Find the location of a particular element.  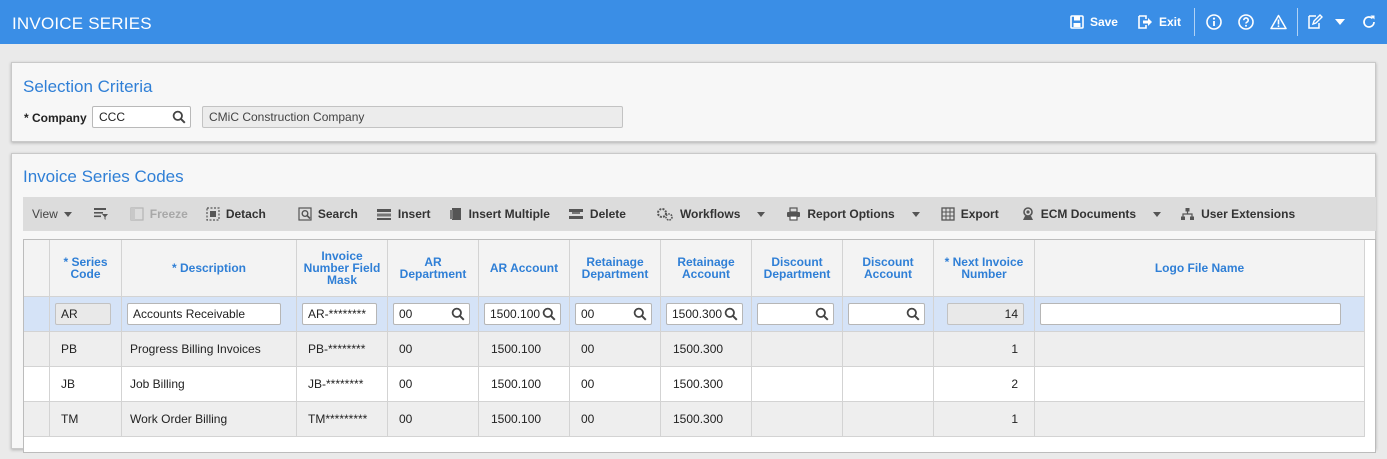

search-button: Search is located at coordinates (328, 214).